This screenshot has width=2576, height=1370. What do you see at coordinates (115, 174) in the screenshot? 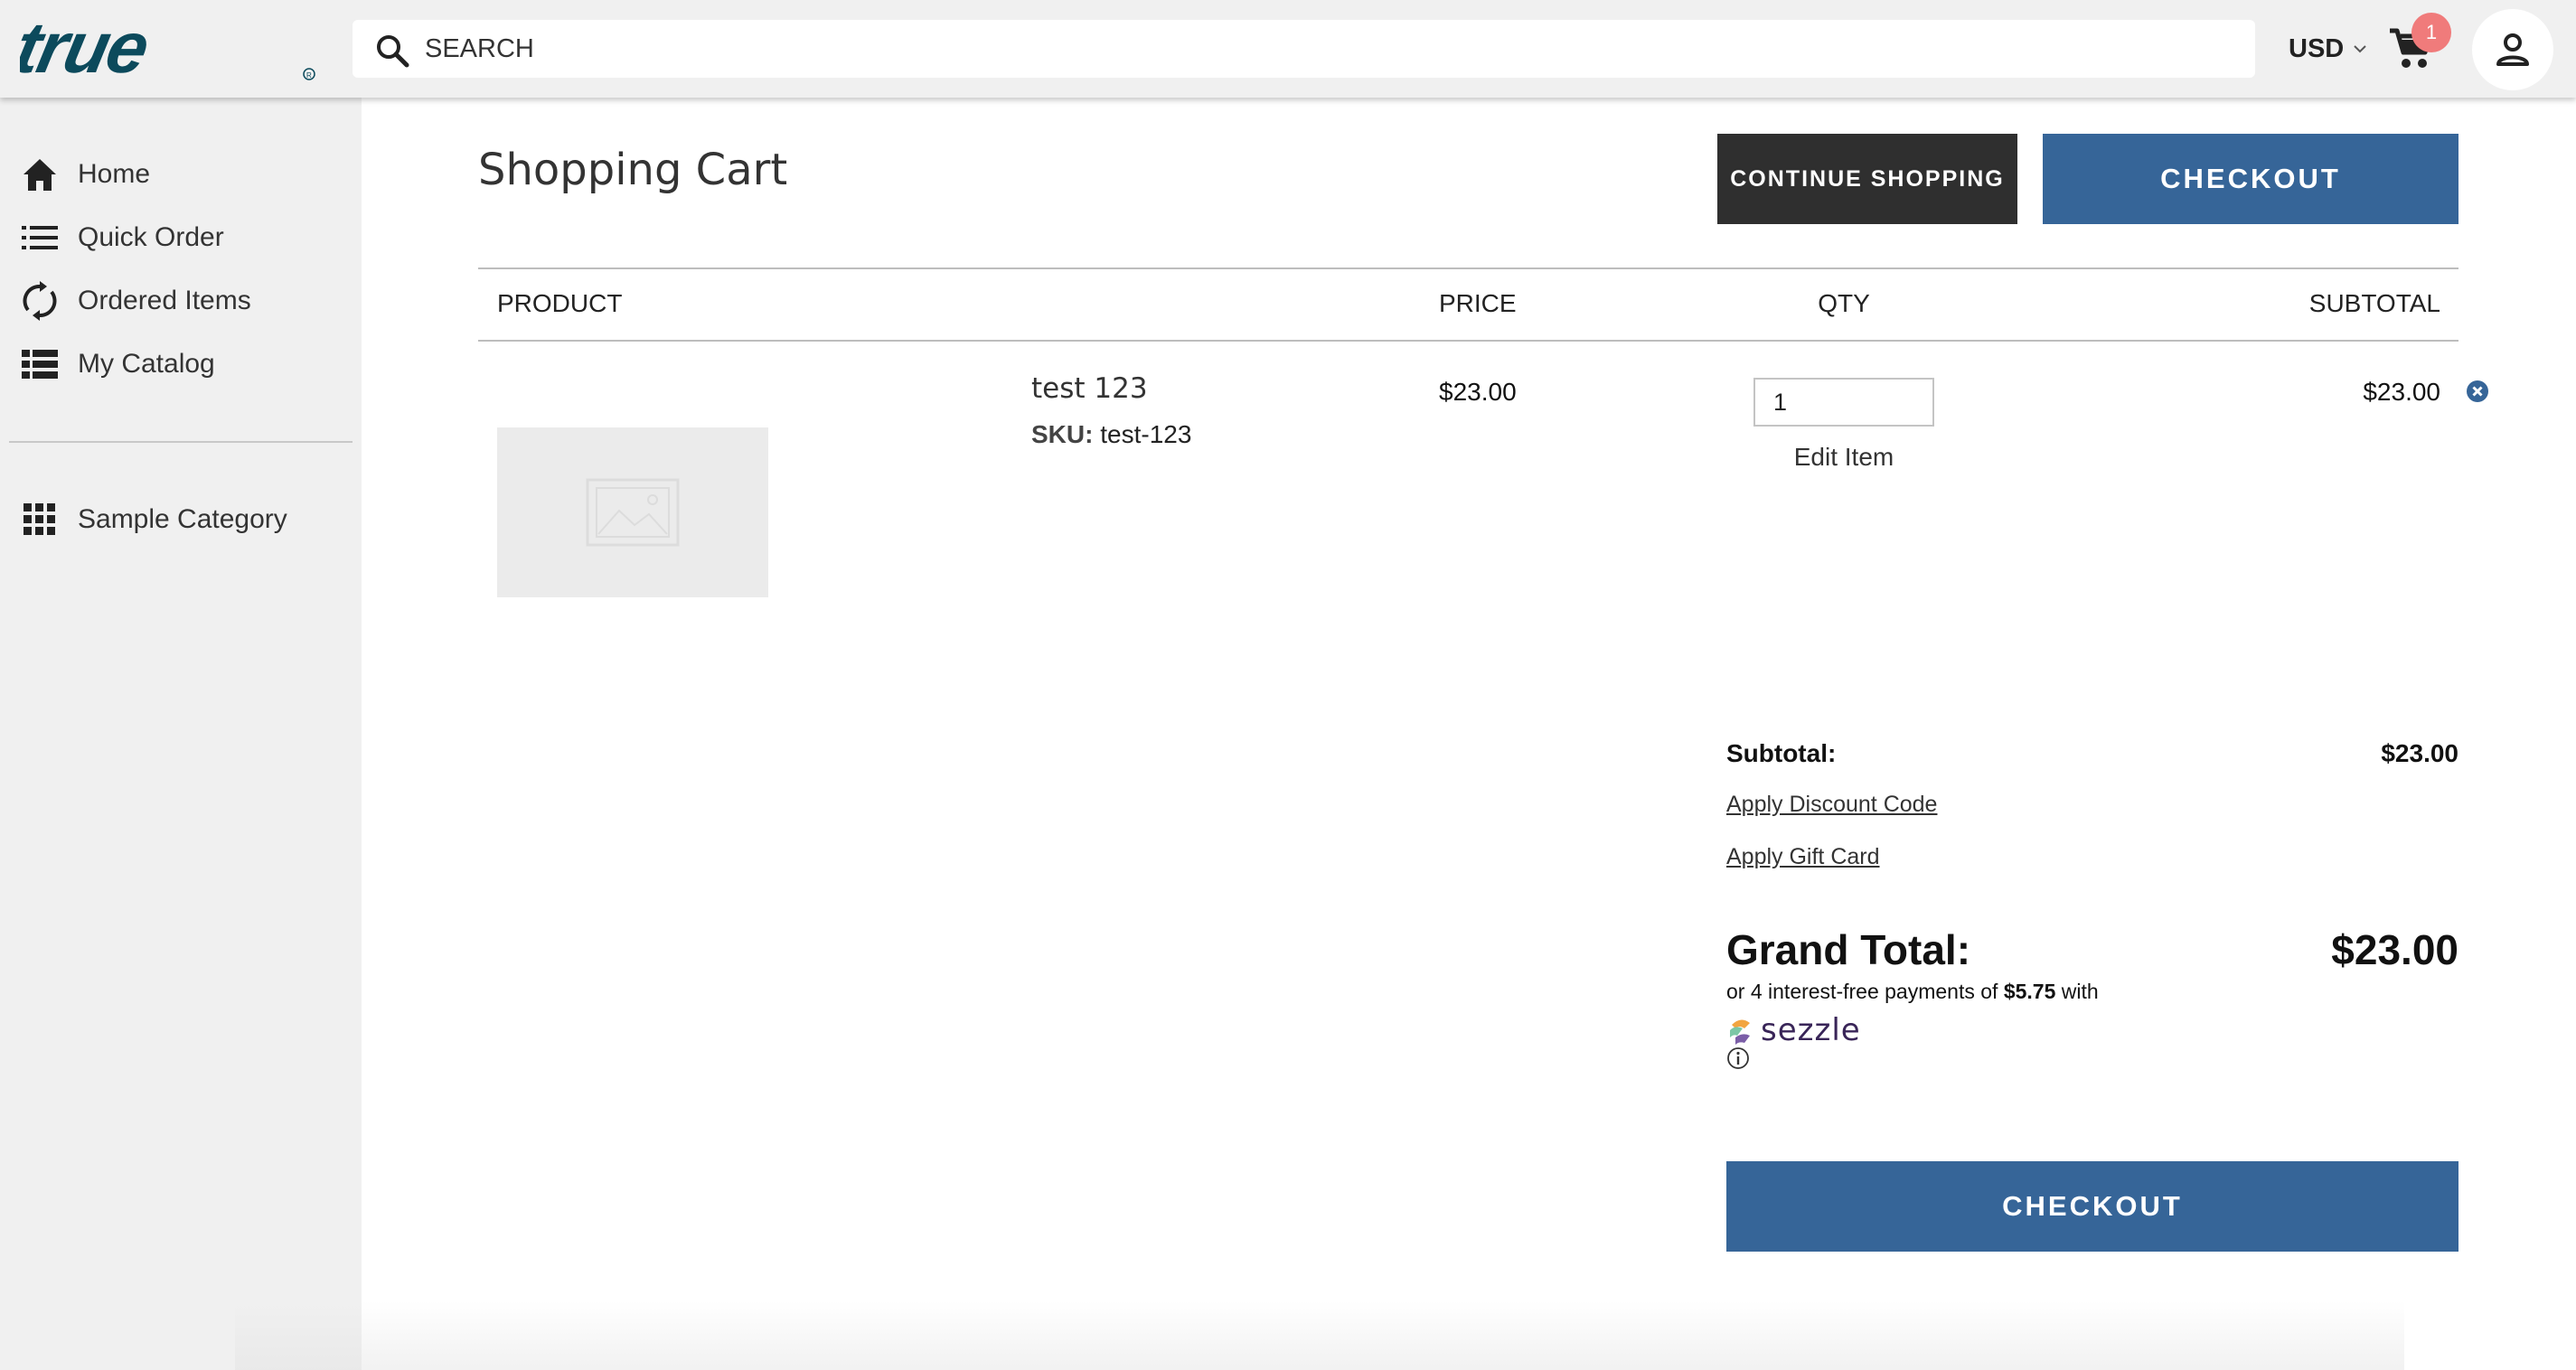
I see `sidebar-item-label: Home` at bounding box center [115, 174].